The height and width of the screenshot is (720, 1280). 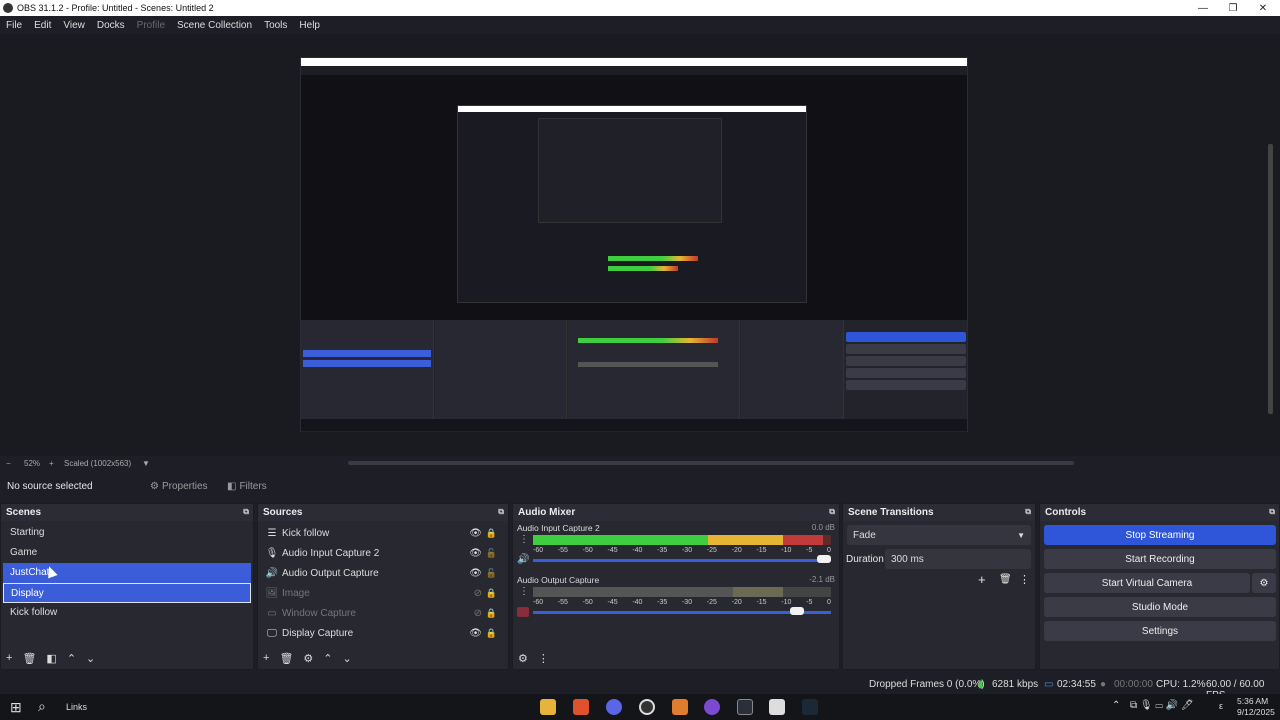 I want to click on remove-transition-icon: 🗑, so click(x=1005, y=579).